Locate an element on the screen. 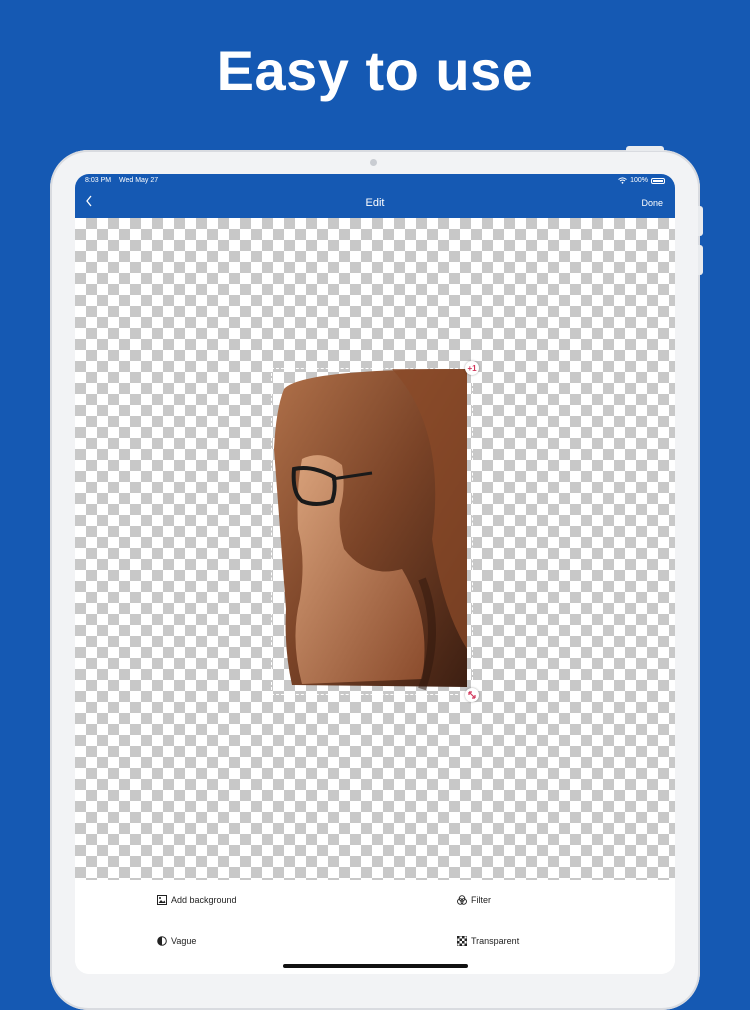 The height and width of the screenshot is (1010, 750). vague-button: Vague is located at coordinates (176, 941).